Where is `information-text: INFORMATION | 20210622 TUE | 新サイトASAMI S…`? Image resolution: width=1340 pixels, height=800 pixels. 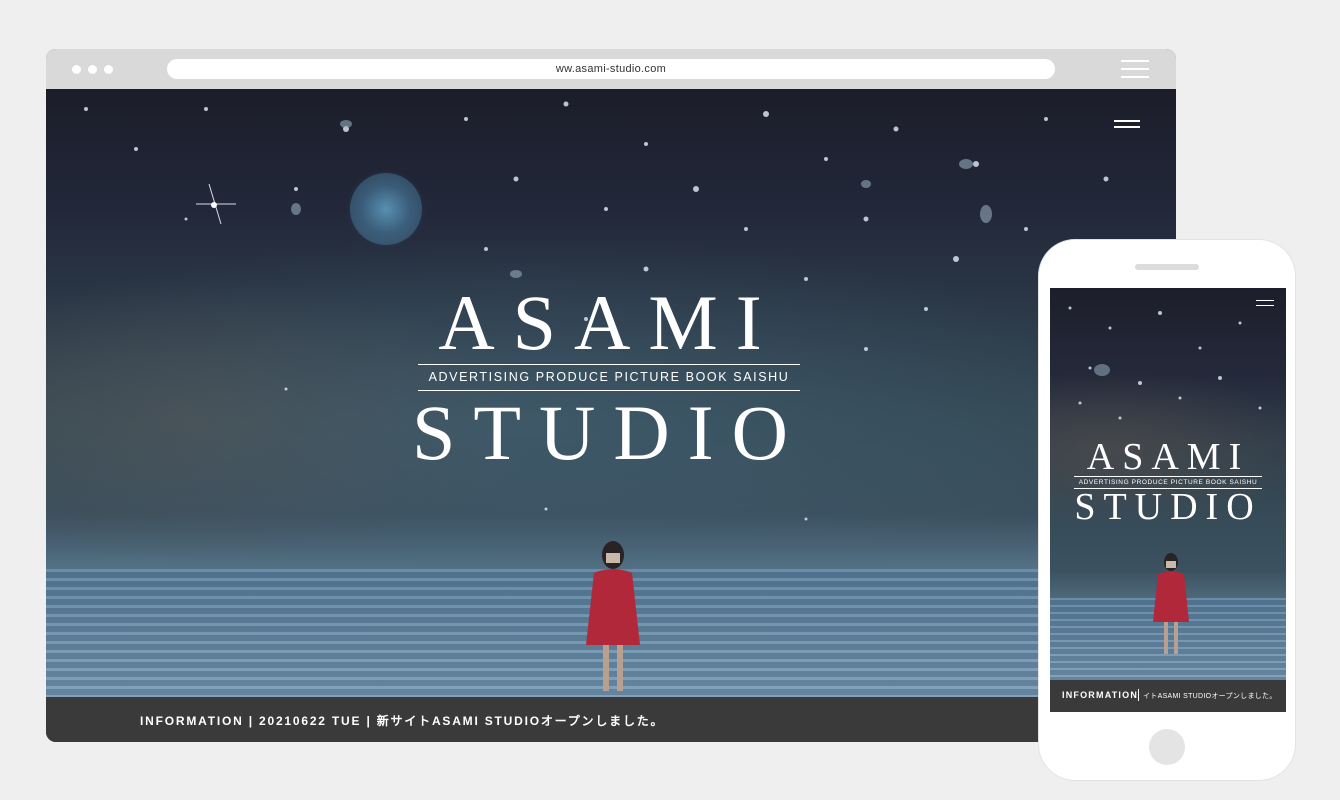
information-text: INFORMATION | 20210622 TUE | 新サイトASAMI S… is located at coordinates (402, 720).